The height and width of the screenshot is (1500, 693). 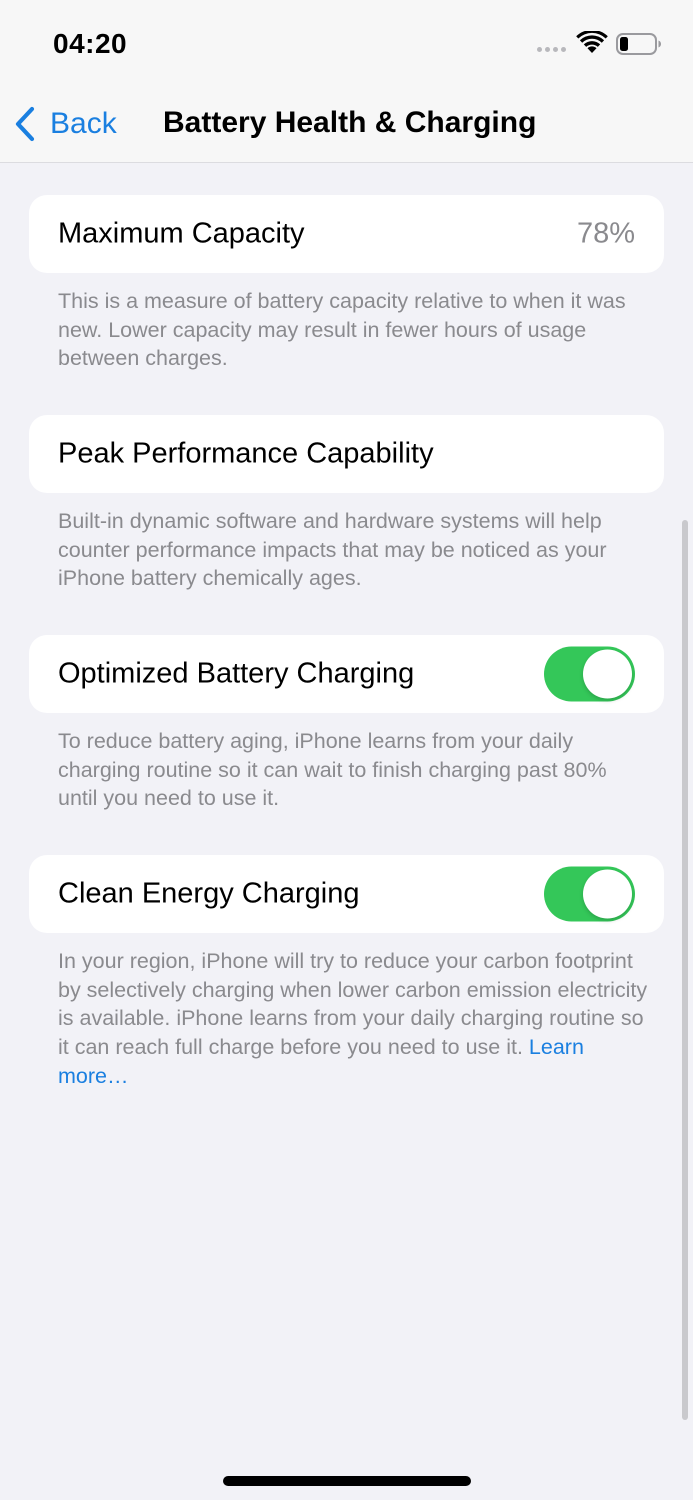 I want to click on battery-icon, so click(x=638, y=44).